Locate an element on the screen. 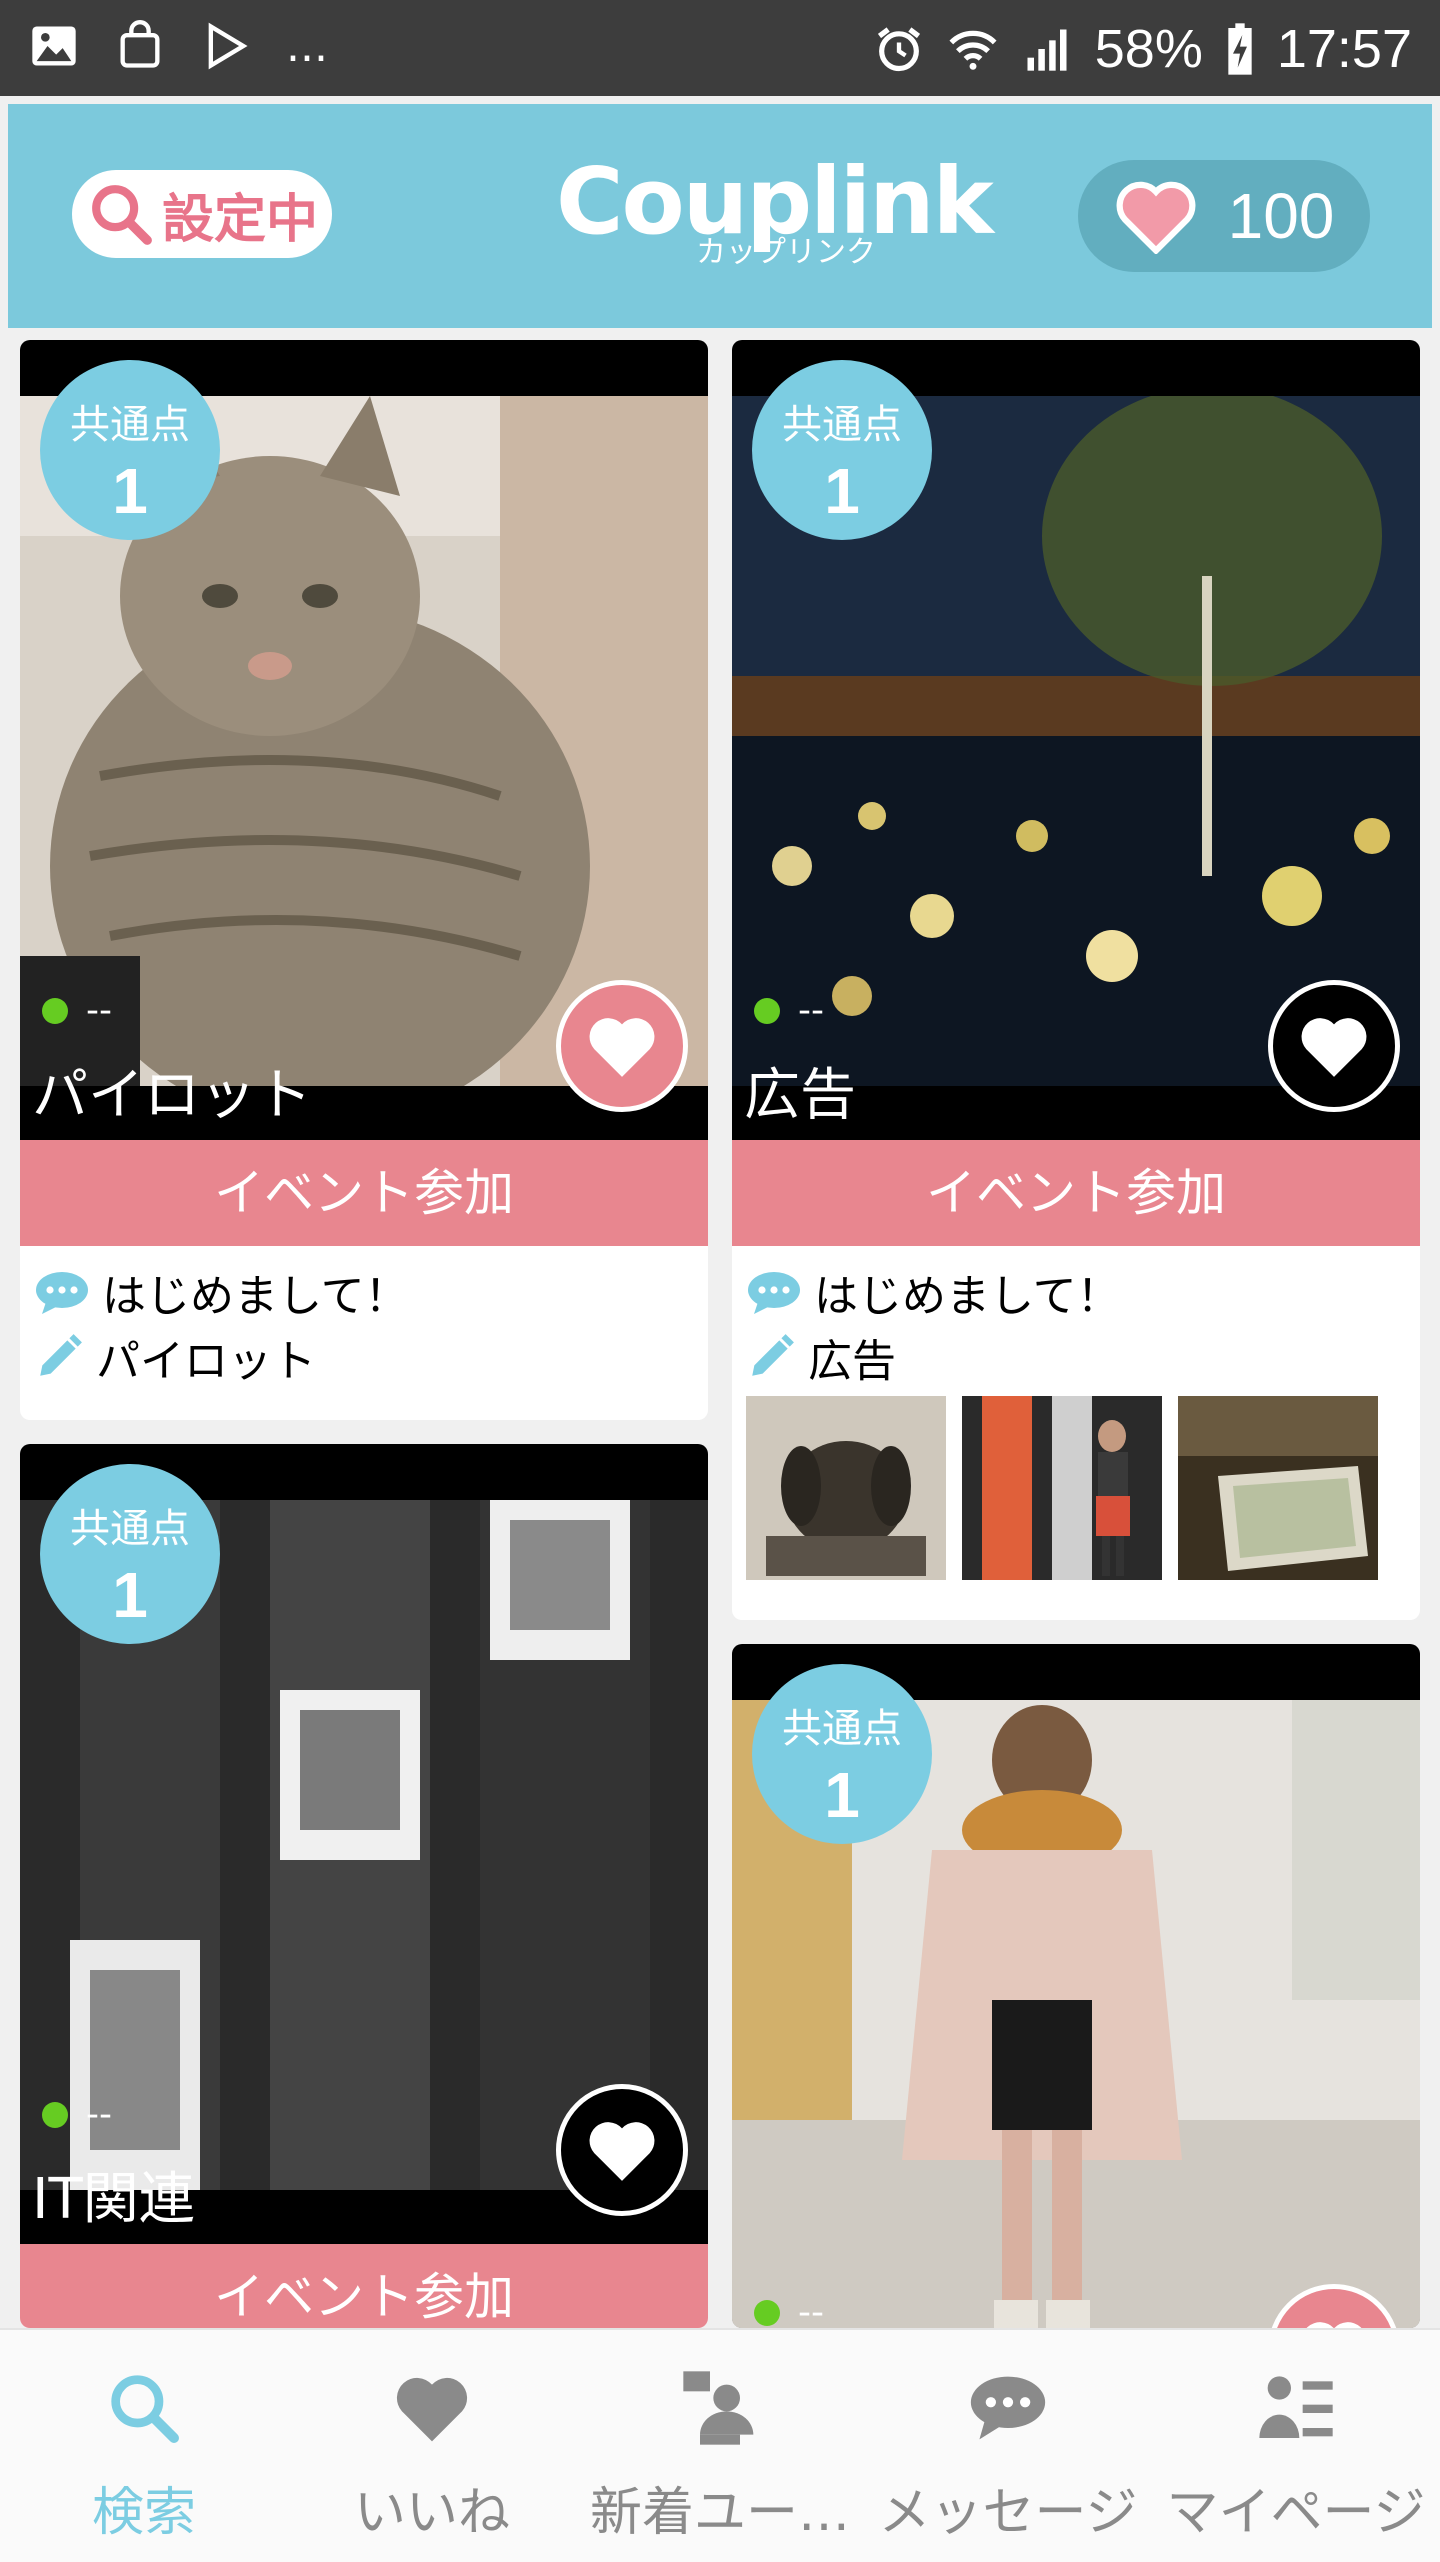 The width and height of the screenshot is (1440, 2562). profile-description: パイロット is located at coordinates (175, 1357).